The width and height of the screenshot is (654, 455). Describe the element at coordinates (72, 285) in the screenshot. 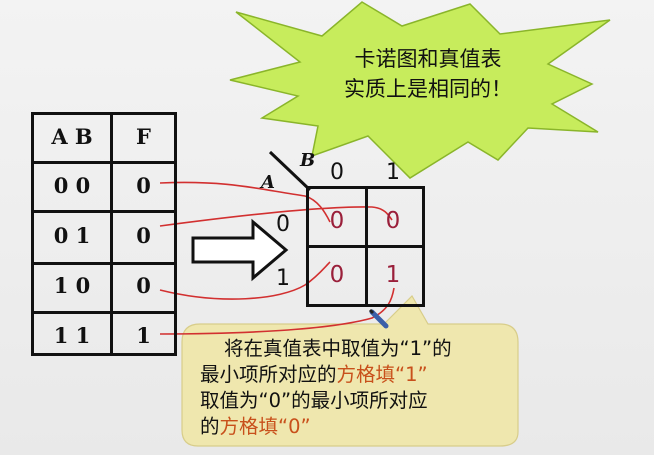

I see `truth-table-cell-ab: 1 0` at that location.